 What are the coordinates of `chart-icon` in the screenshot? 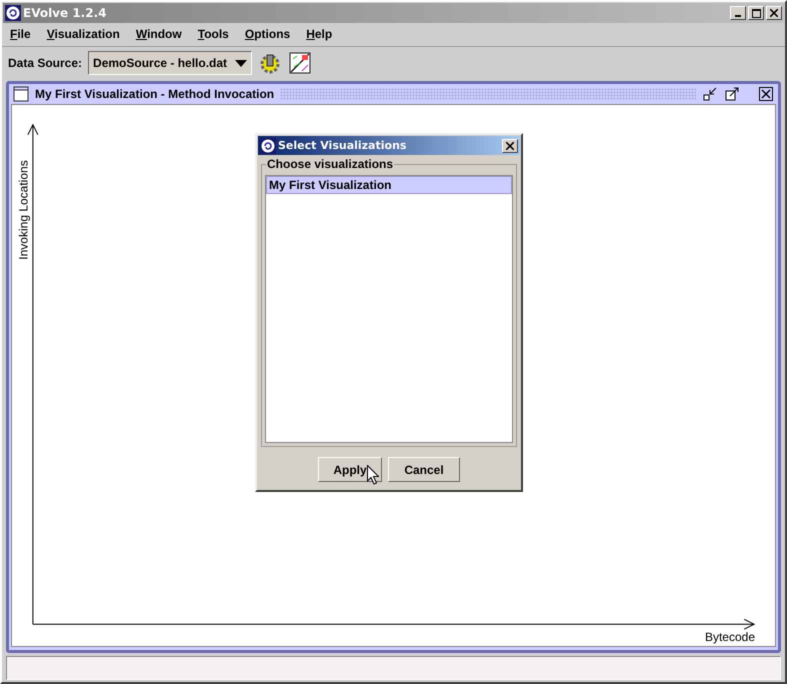 It's located at (300, 63).